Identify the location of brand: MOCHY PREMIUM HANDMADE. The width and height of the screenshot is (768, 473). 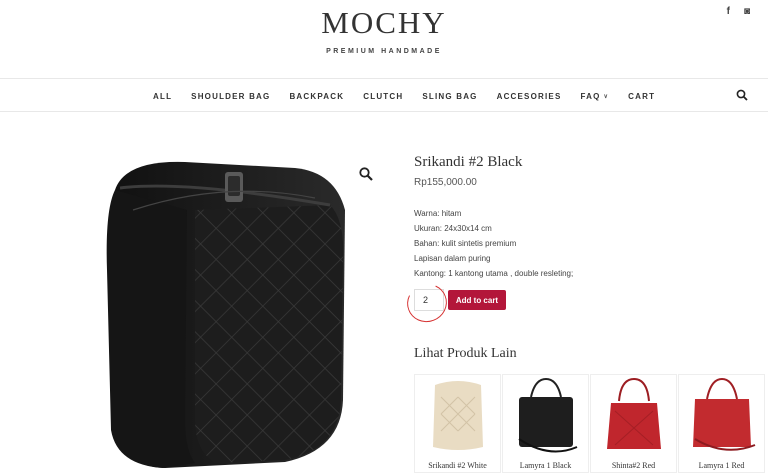
(384, 29).